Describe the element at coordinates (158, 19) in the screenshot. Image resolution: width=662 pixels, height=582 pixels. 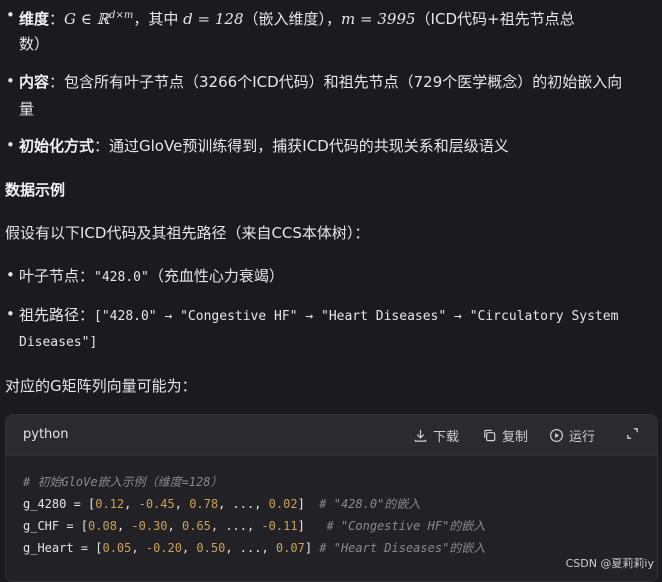
I see `dimension-text: ，其中` at that location.